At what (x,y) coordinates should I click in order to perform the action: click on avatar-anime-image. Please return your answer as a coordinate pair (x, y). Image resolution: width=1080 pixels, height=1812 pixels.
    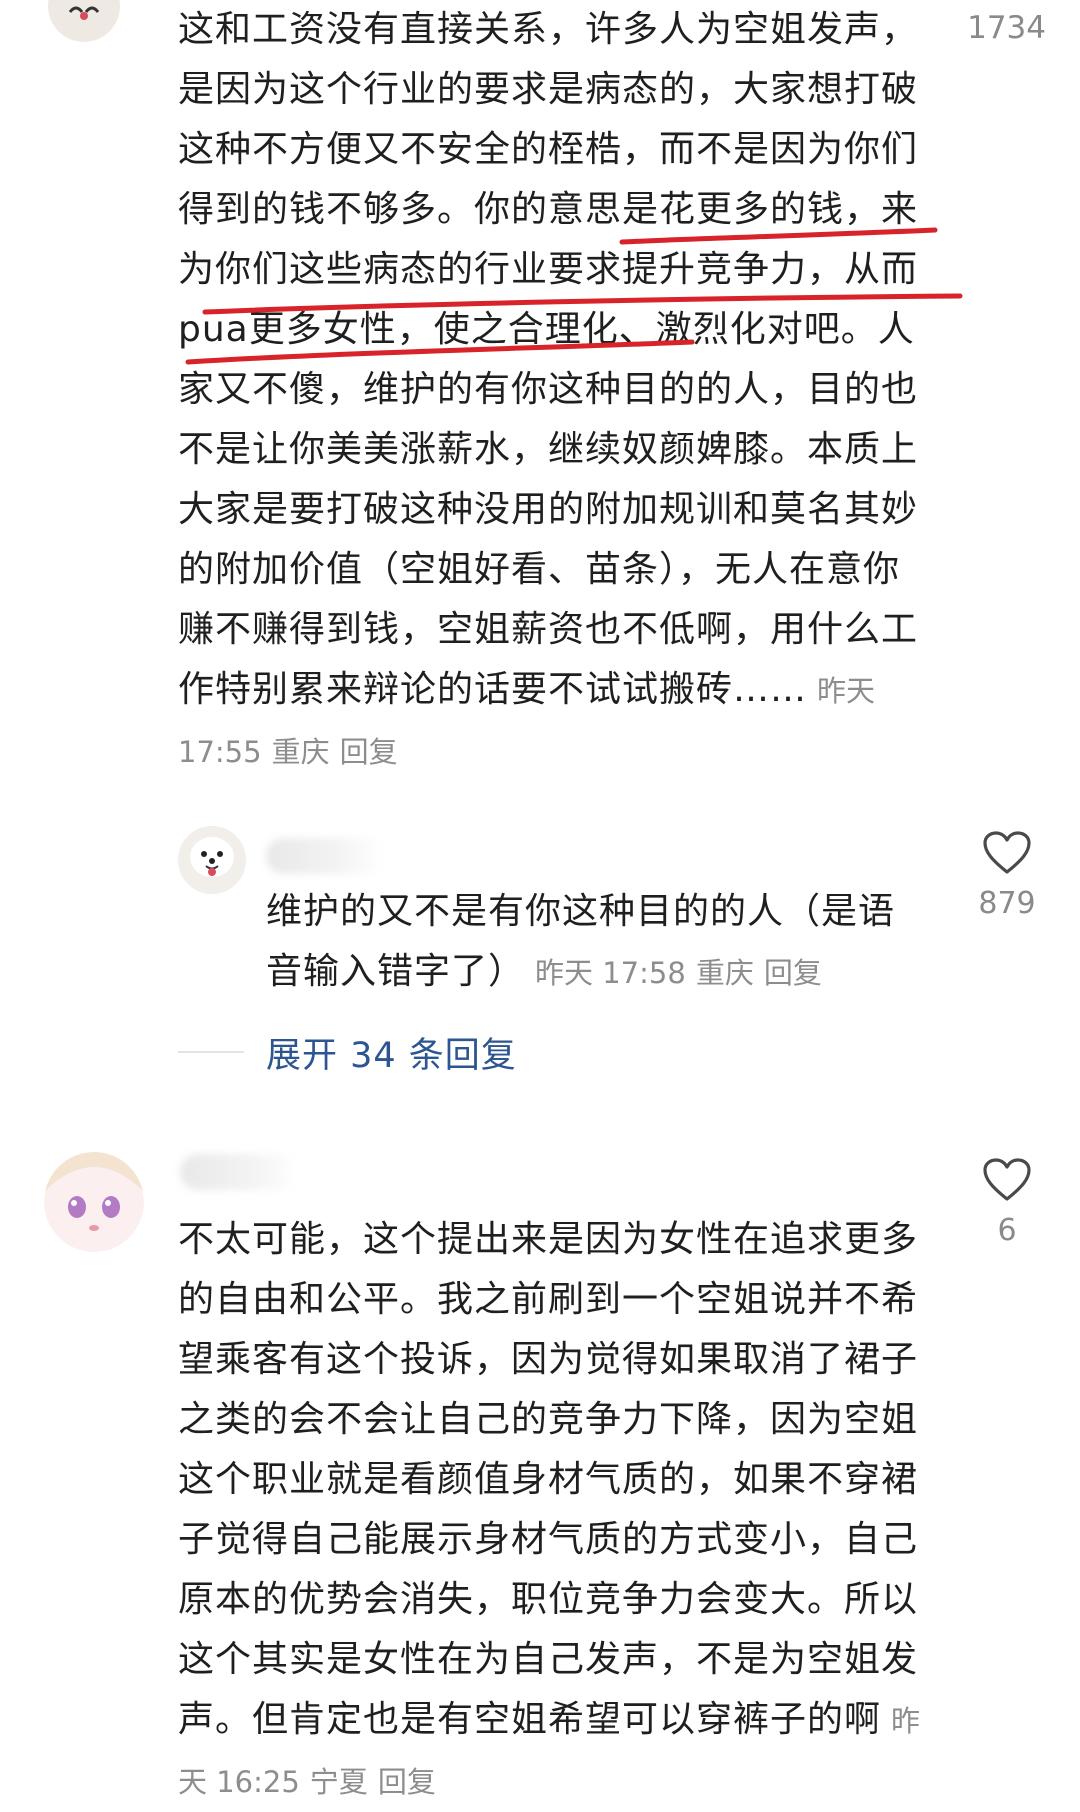
    Looking at the image, I should click on (94, 1202).